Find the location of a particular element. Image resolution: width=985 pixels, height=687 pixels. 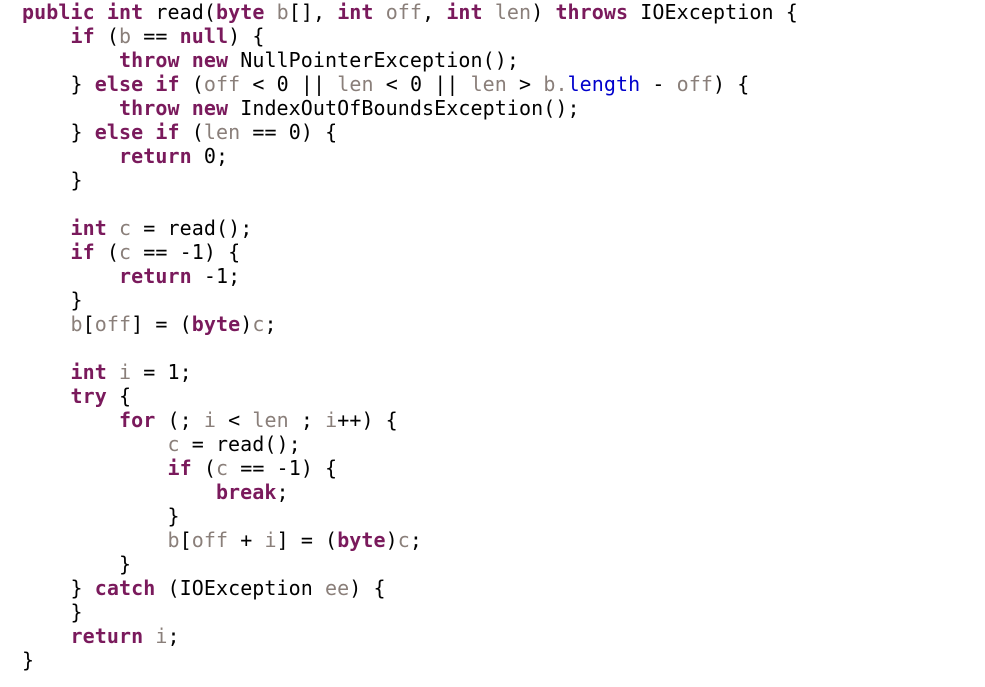

code-token-plain: { is located at coordinates (119, 396).